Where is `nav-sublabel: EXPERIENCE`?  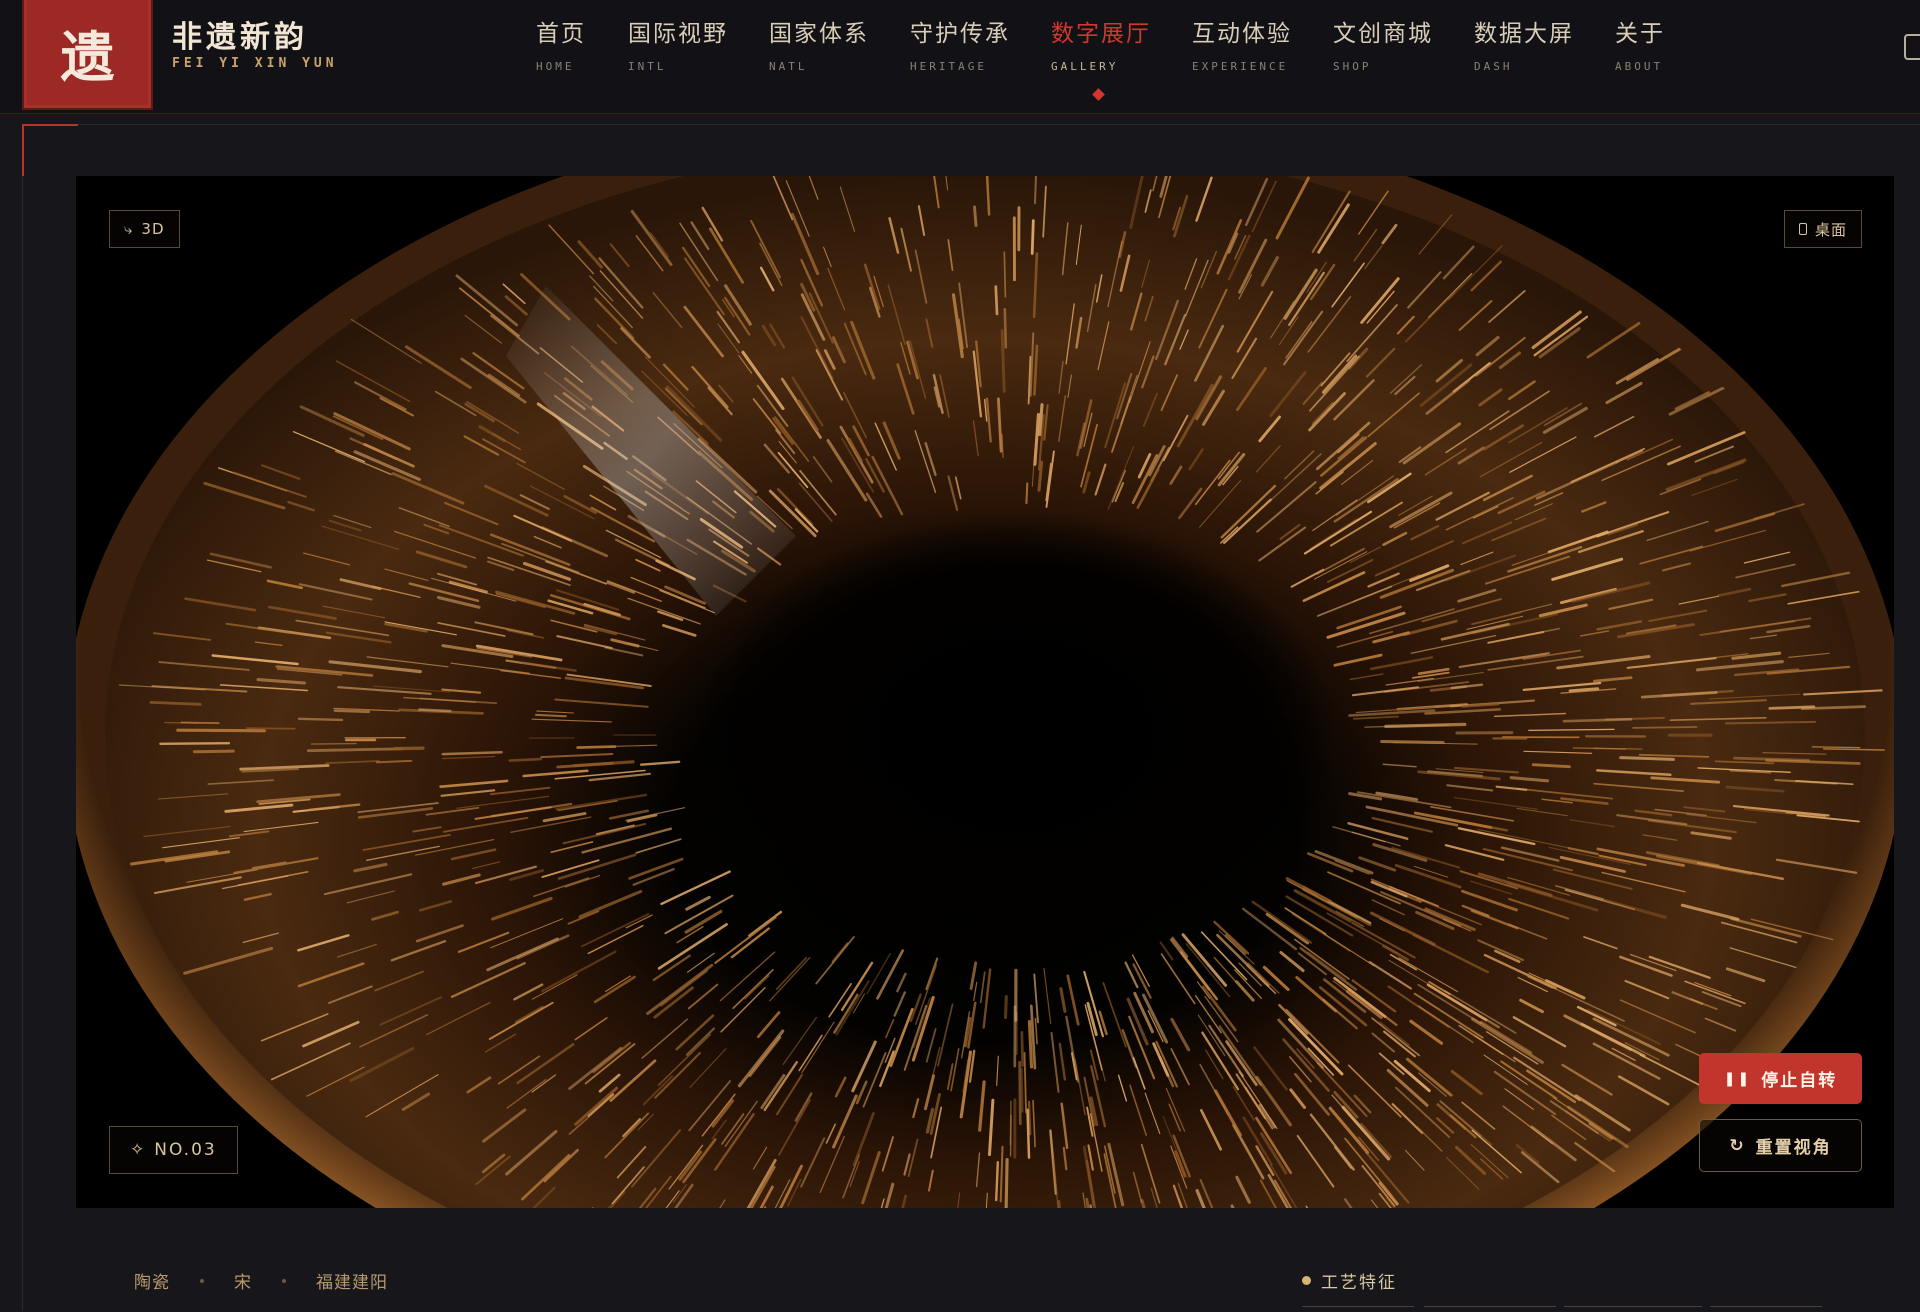 nav-sublabel: EXPERIENCE is located at coordinates (1242, 66).